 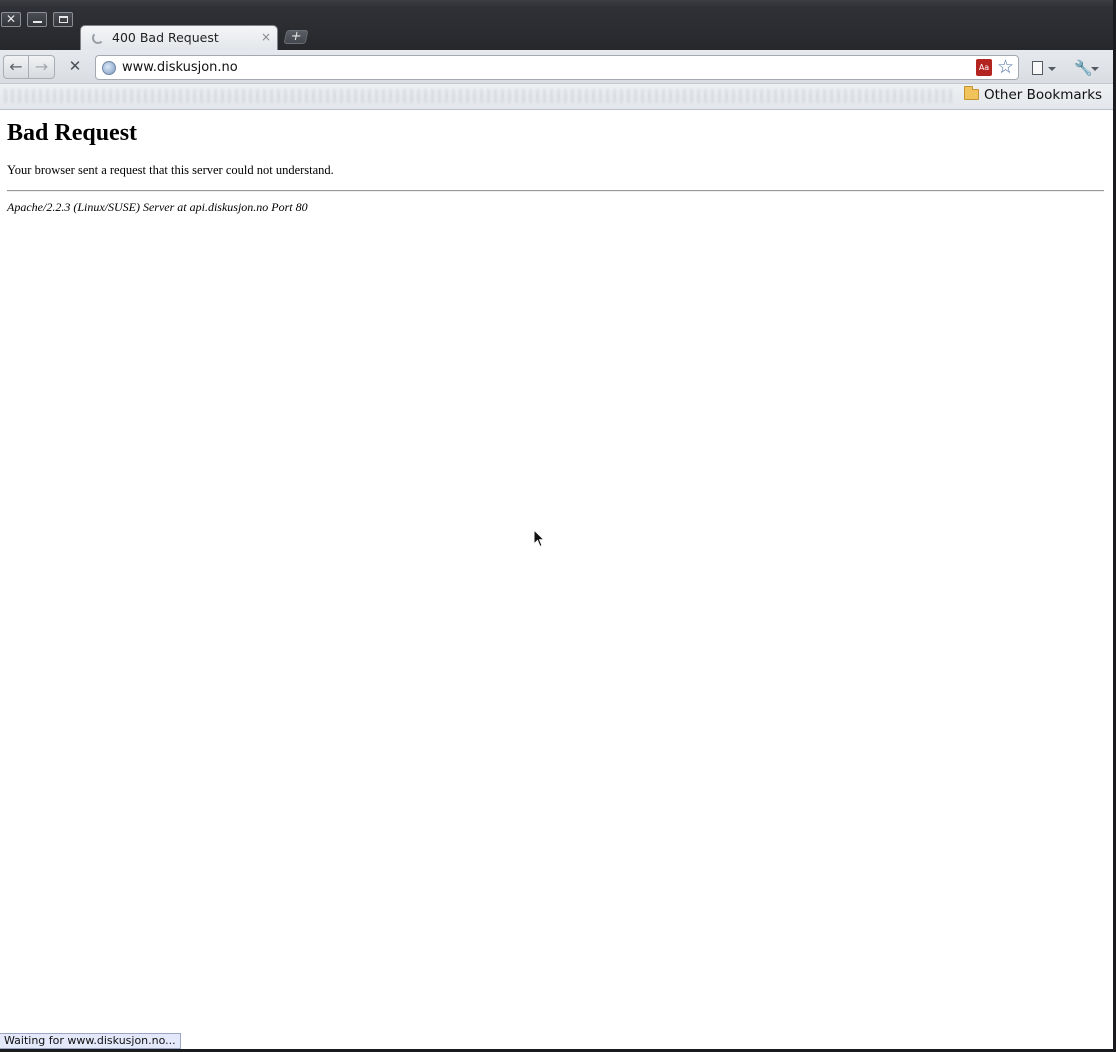 I want to click on mouse-cursor-icon, so click(x=539, y=538).